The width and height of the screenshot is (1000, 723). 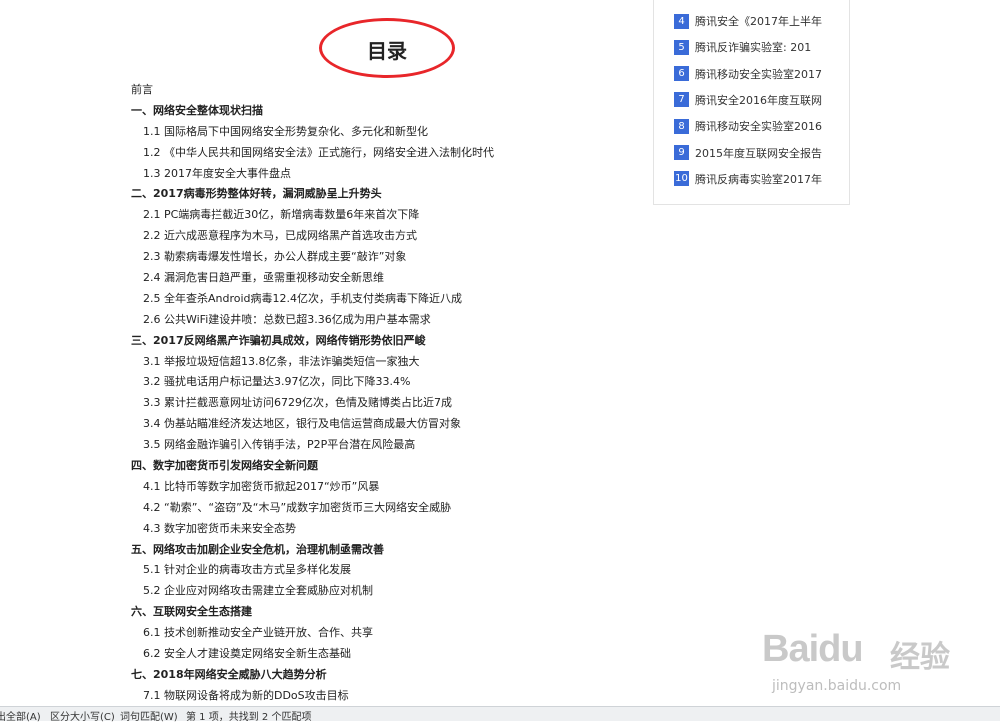 I want to click on related-doc-item: 5 腾讯反诈骗实验室: 201, so click(x=742, y=47).